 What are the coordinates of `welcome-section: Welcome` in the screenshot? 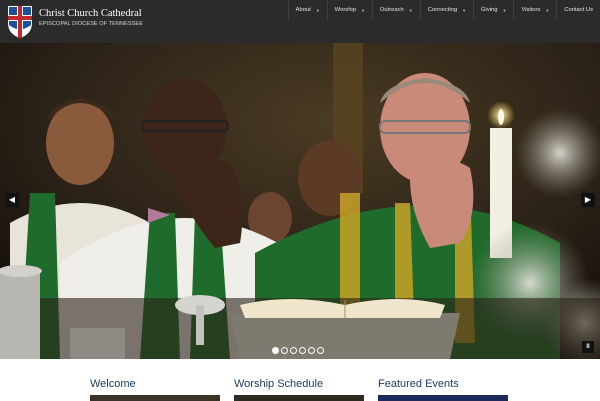 It's located at (155, 389).